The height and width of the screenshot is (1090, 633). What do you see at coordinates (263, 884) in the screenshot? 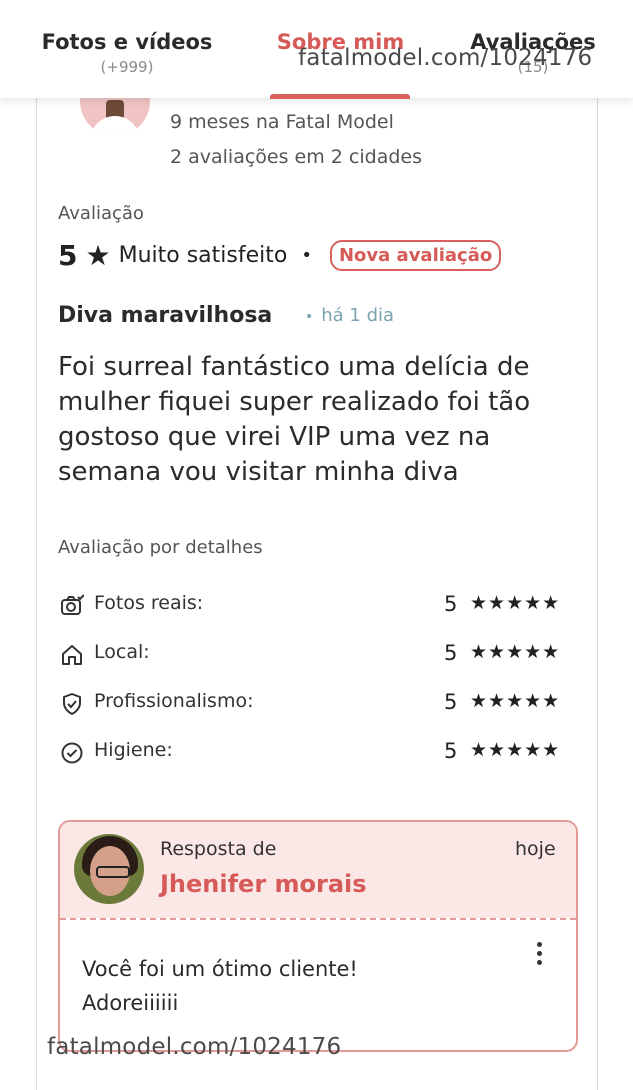
I see `reply-author-name: Jhenifer morais` at bounding box center [263, 884].